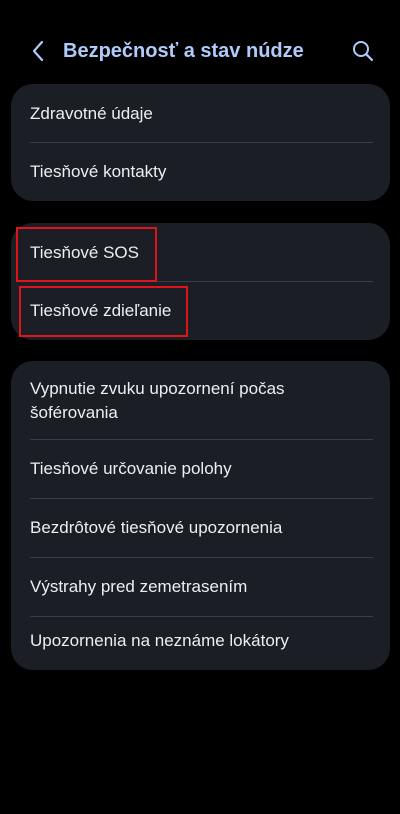 Image resolution: width=400 pixels, height=814 pixels. I want to click on settings-item-earthquake-alerts: Výstrahy pred zemetrasením, so click(200, 587).